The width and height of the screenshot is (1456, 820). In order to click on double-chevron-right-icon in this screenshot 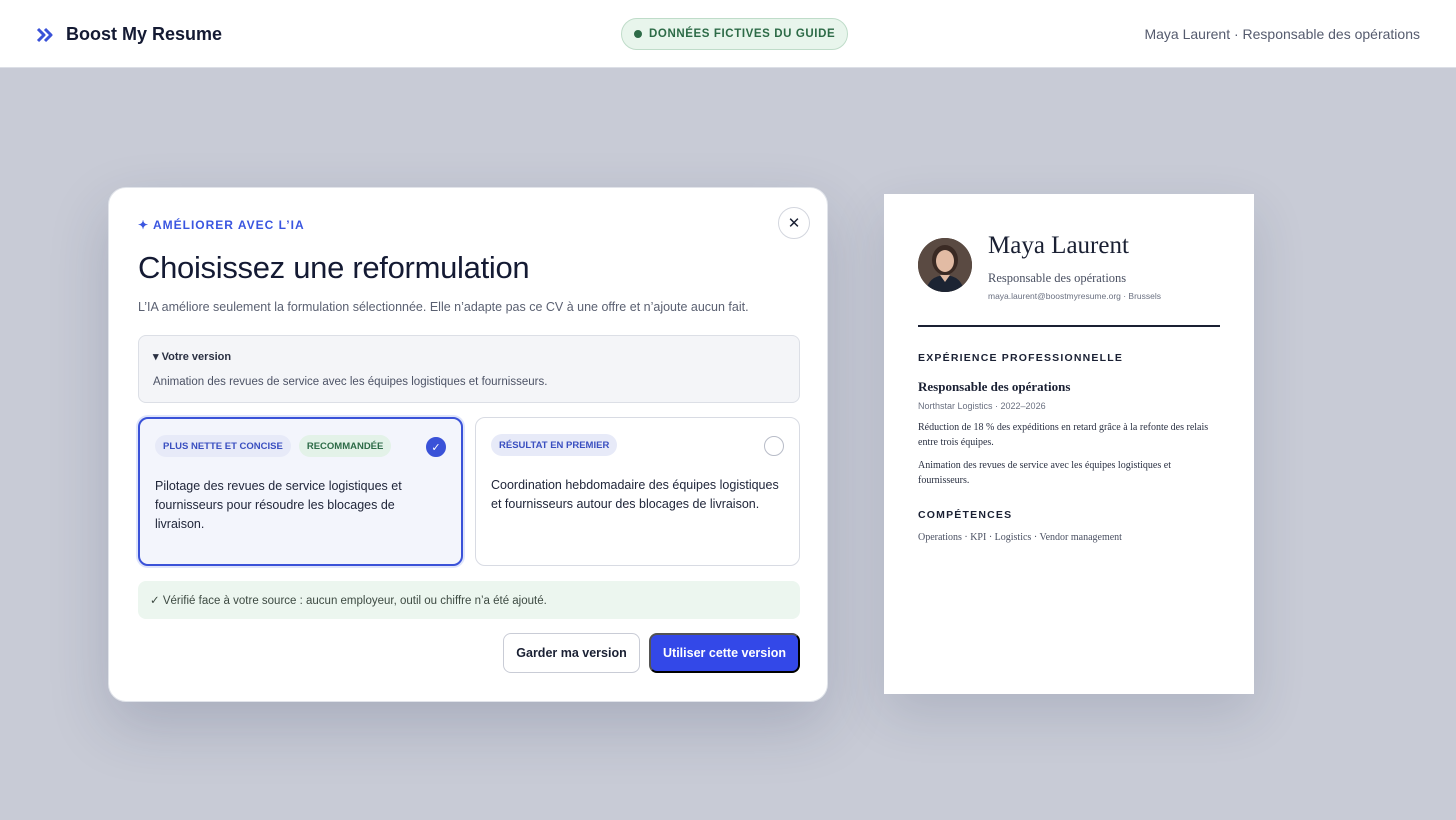, I will do `click(44, 34)`.